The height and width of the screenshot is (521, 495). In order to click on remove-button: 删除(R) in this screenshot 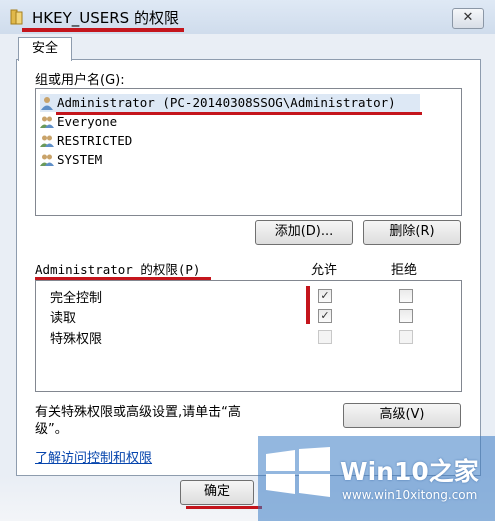, I will do `click(412, 232)`.